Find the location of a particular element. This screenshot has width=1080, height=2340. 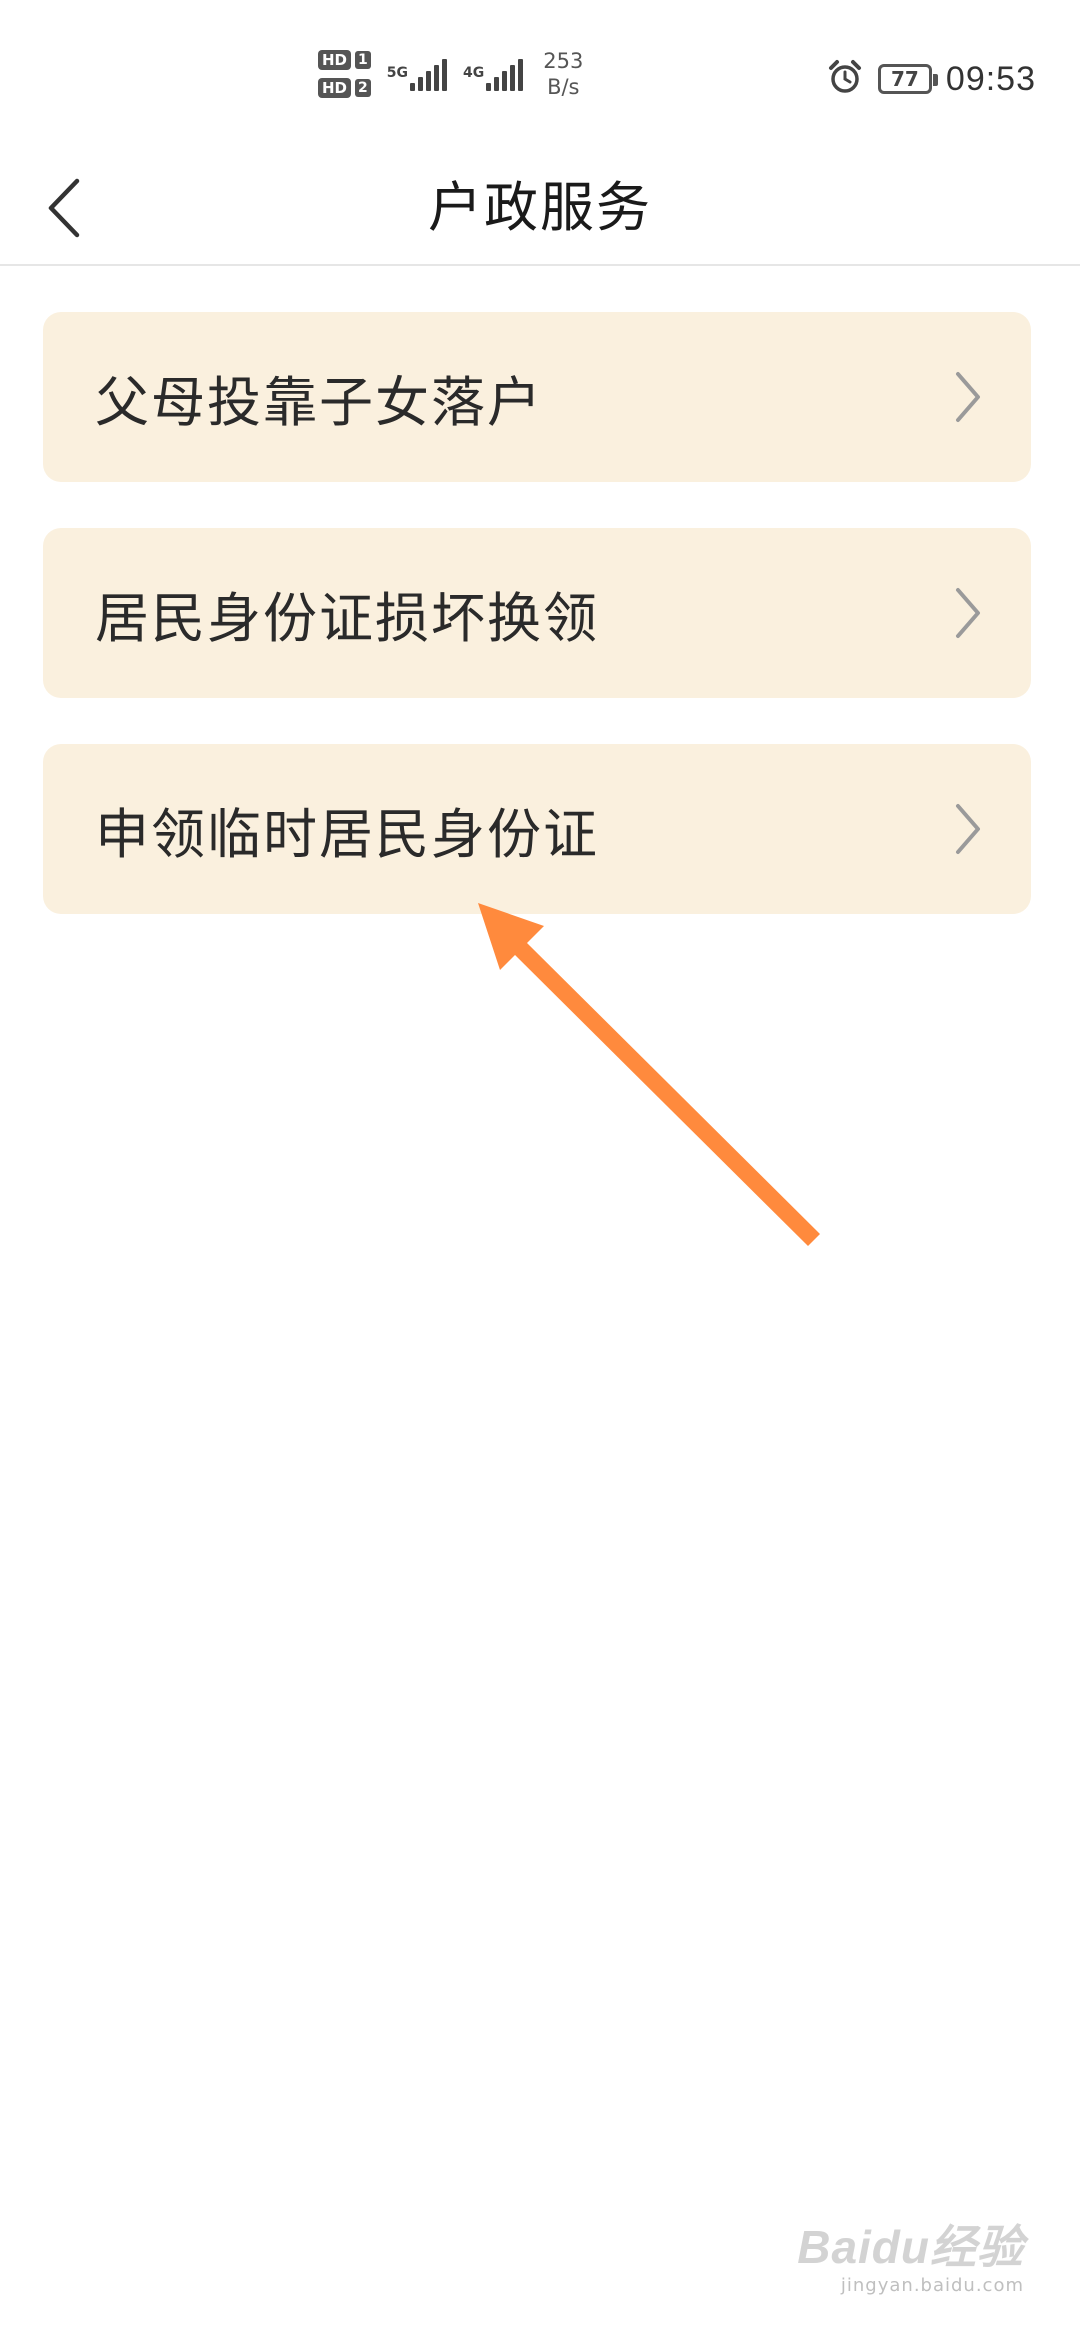

alarm-clock-icon is located at coordinates (845, 79).